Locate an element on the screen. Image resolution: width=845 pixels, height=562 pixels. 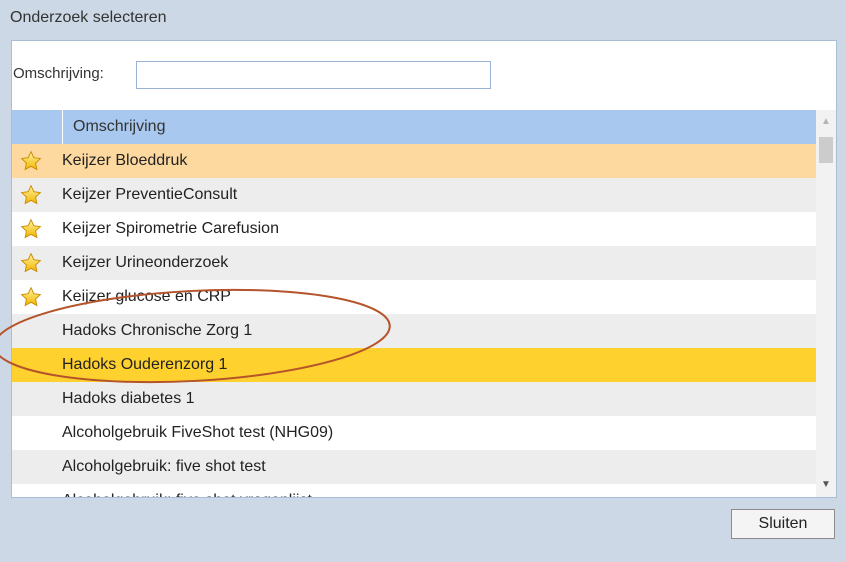
row-label: Keijzer glucose en CRP is located at coordinates (146, 296).